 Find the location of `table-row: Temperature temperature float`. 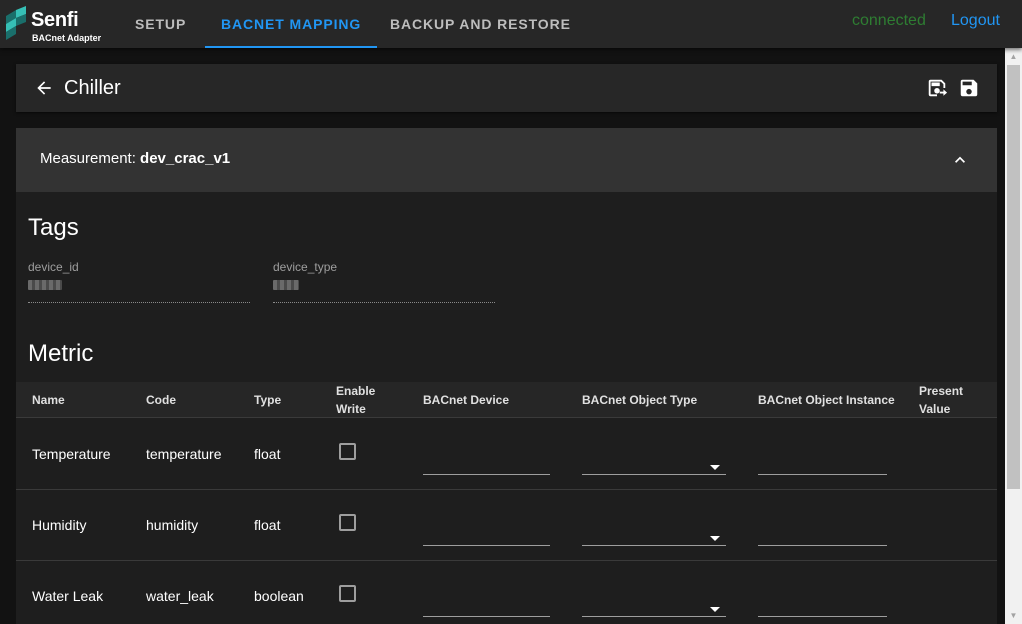

table-row: Temperature temperature float is located at coordinates (506, 454).